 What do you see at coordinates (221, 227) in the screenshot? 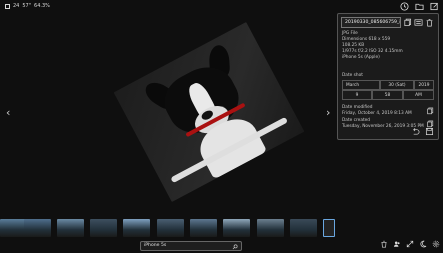
I see `thumbnail-strip` at bounding box center [221, 227].